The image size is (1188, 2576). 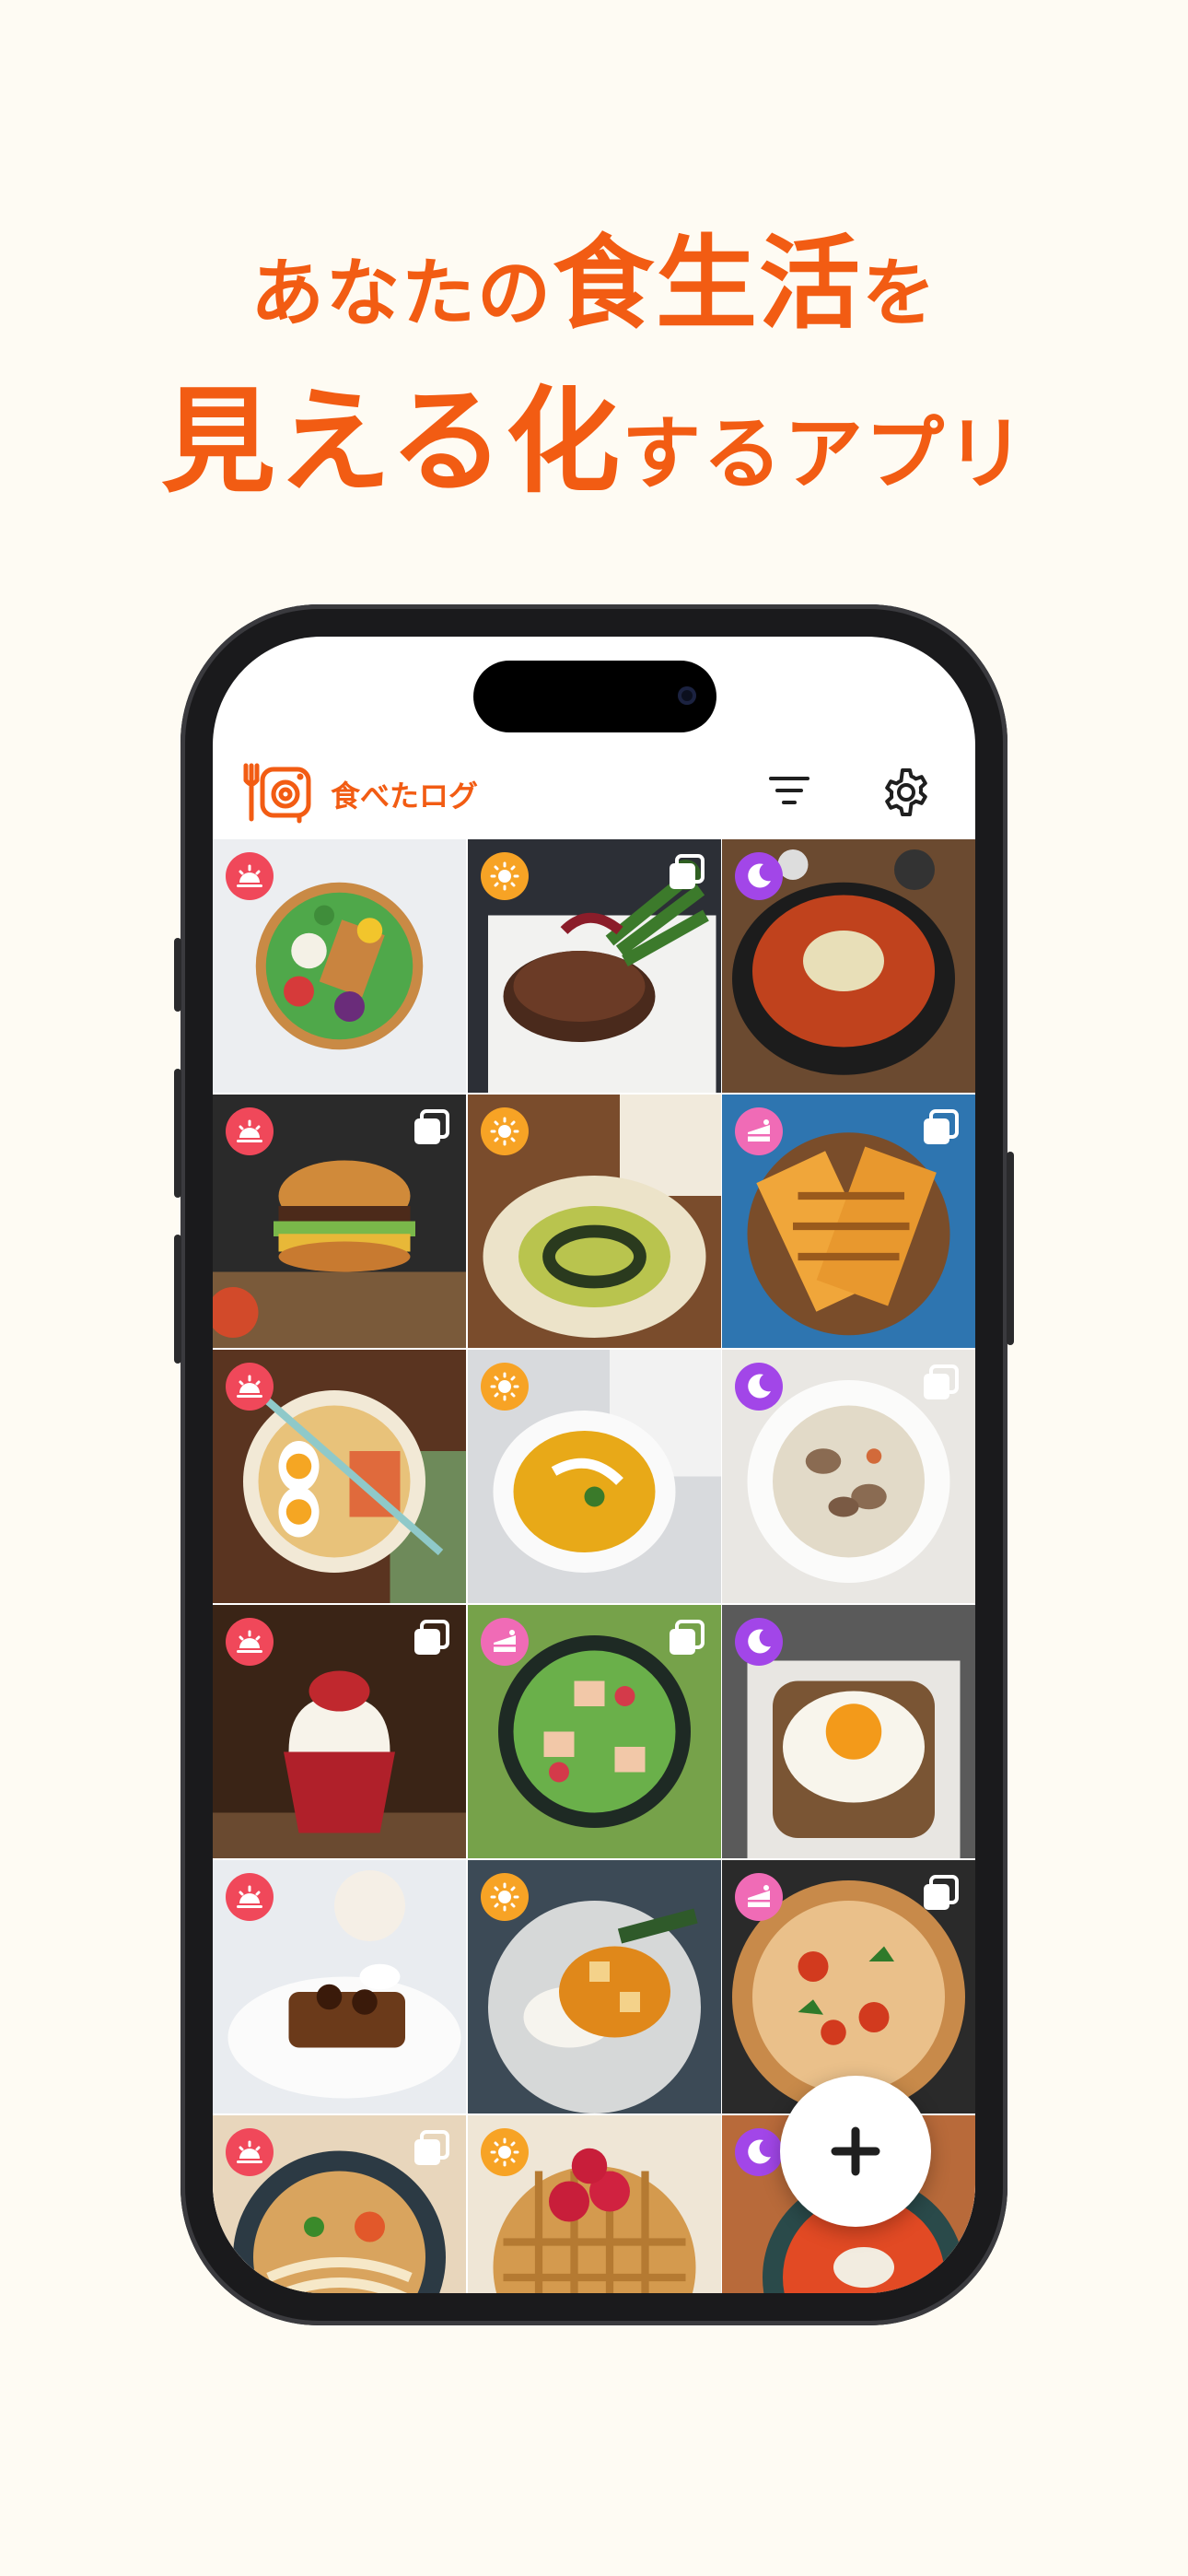 What do you see at coordinates (391, 442) in the screenshot?
I see `headline-emphasis: 見える化` at bounding box center [391, 442].